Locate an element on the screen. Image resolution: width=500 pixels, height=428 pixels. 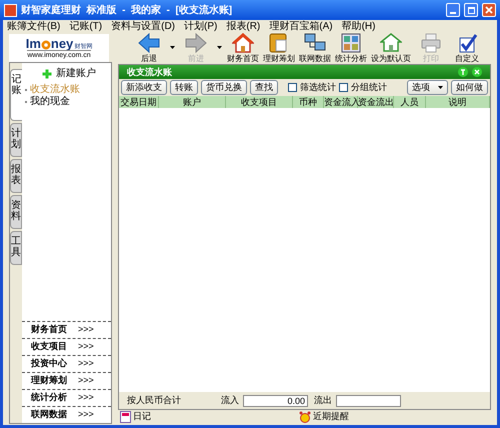
side-tab: 计划 is located at coordinates (16, 140).